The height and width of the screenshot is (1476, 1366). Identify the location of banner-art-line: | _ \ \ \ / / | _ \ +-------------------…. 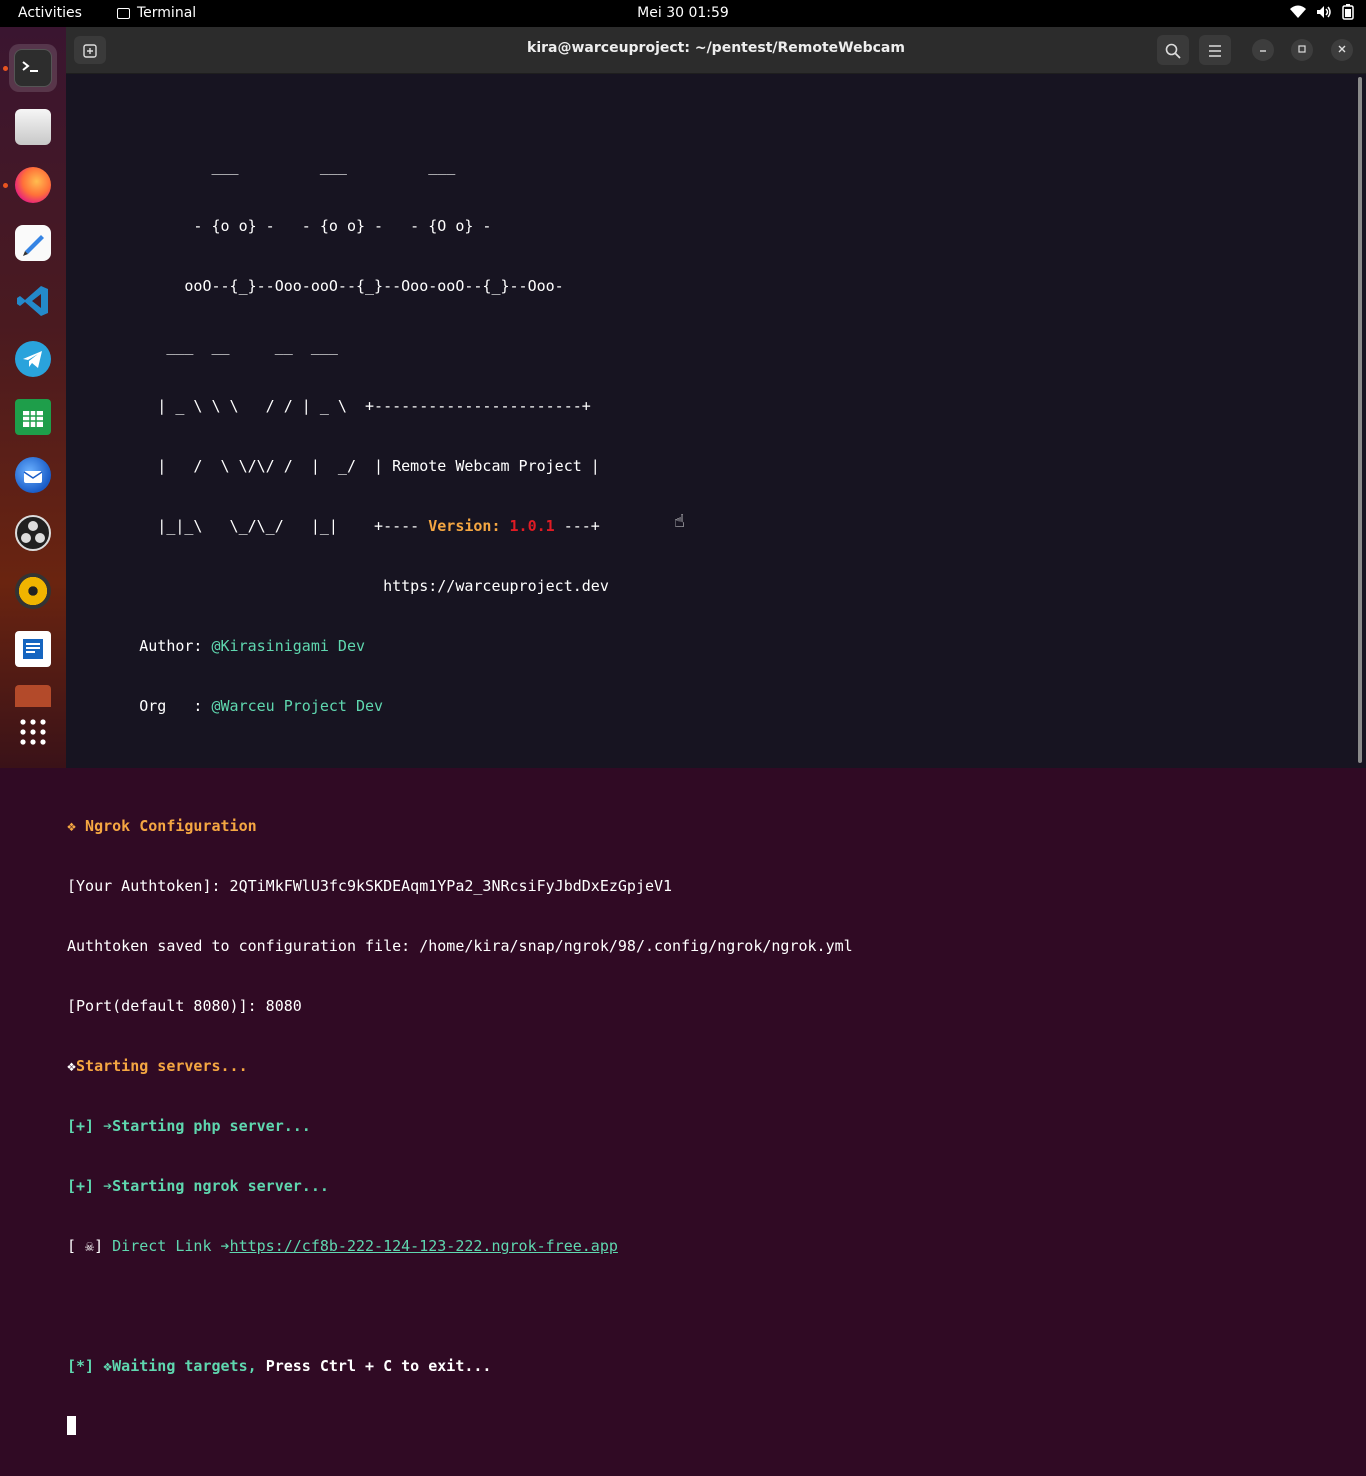
(329, 406).